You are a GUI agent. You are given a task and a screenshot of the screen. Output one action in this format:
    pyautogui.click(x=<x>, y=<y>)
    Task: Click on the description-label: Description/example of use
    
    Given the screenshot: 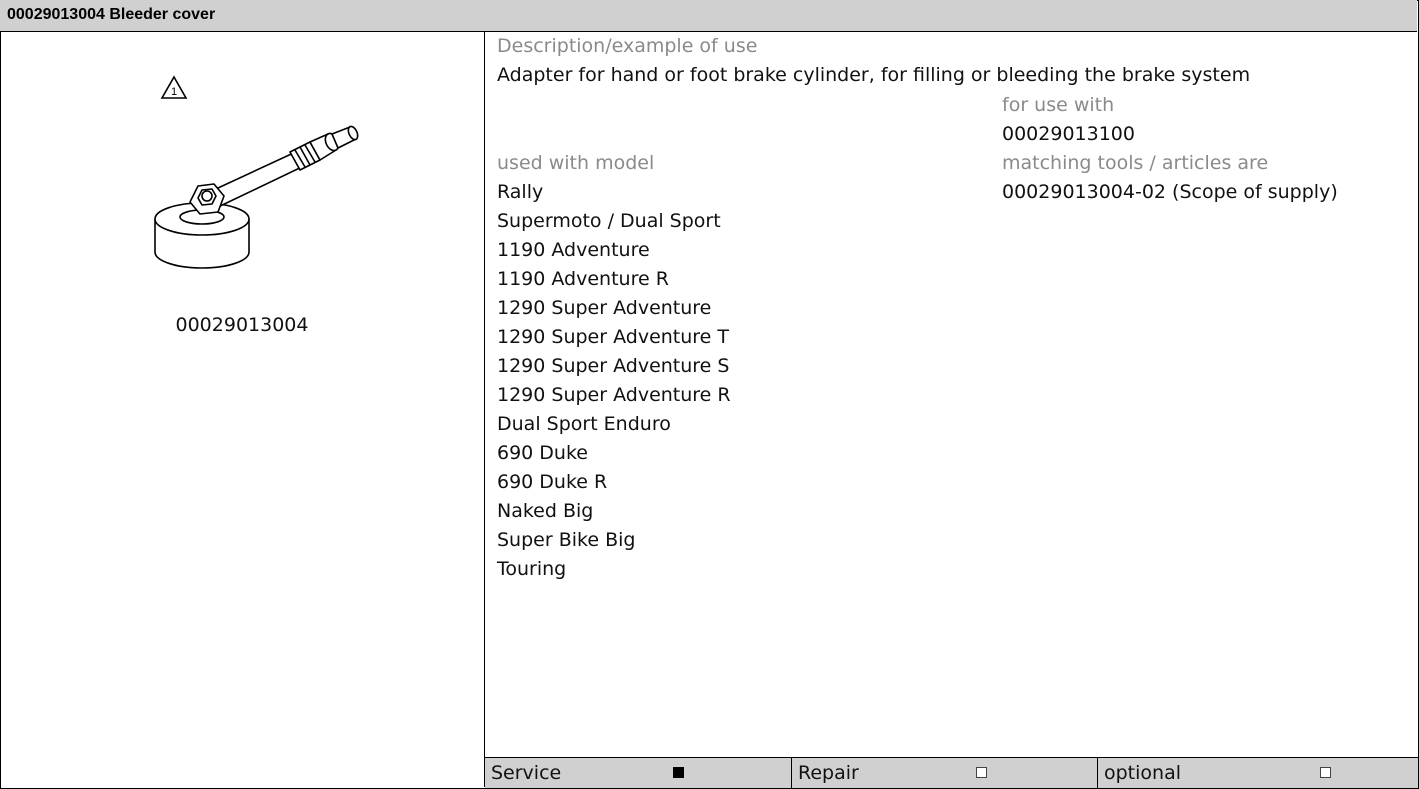 What is the action you would take?
    pyautogui.click(x=627, y=46)
    